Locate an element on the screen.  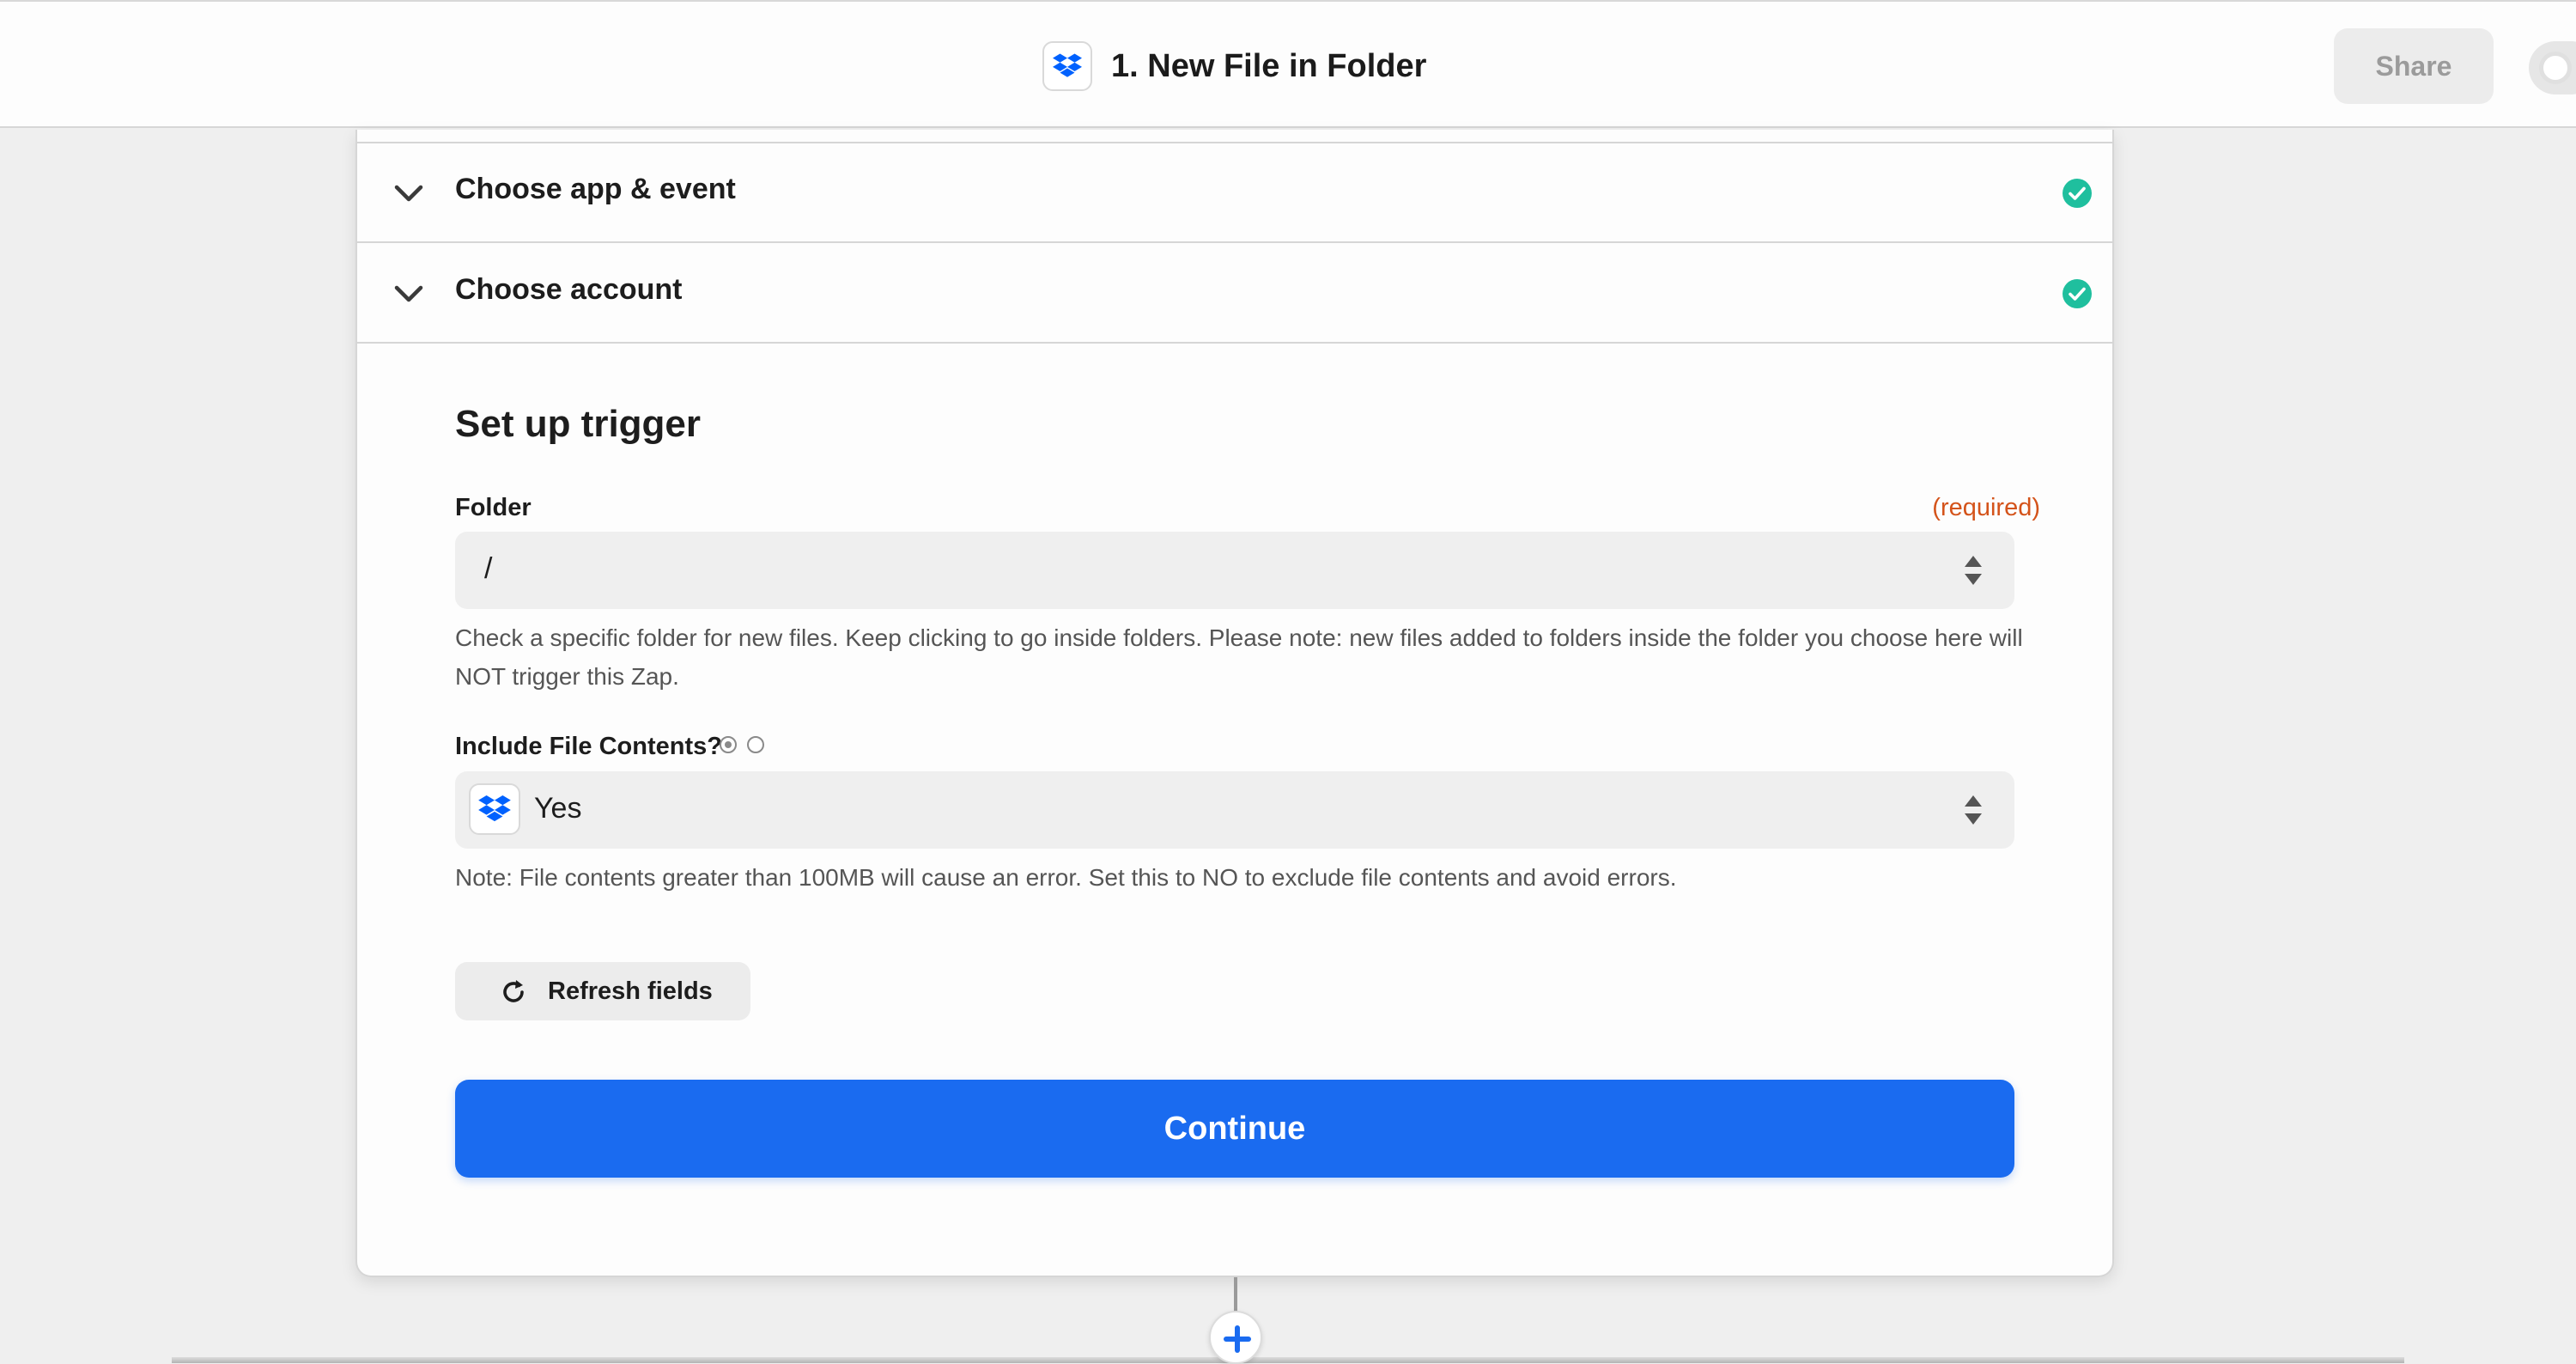
add-step-button is located at coordinates (1235, 1338).